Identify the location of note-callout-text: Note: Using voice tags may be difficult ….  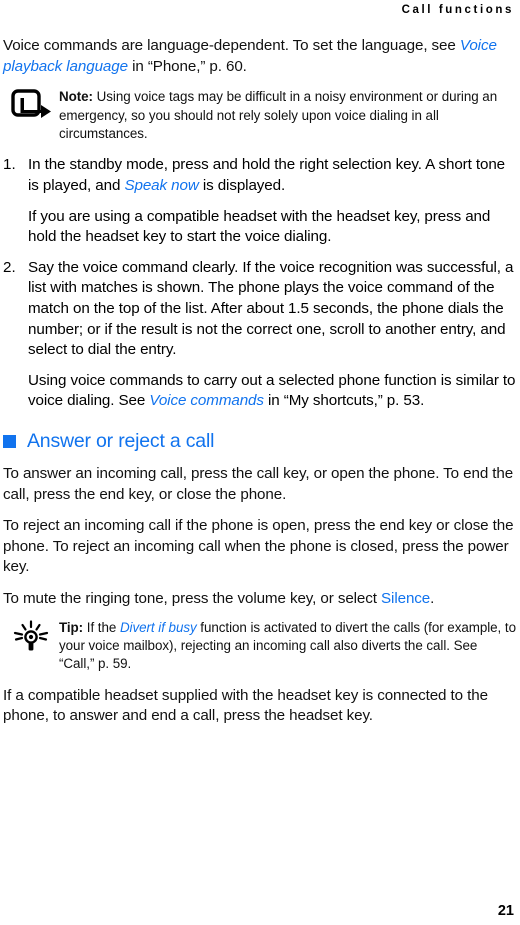
(287, 115).